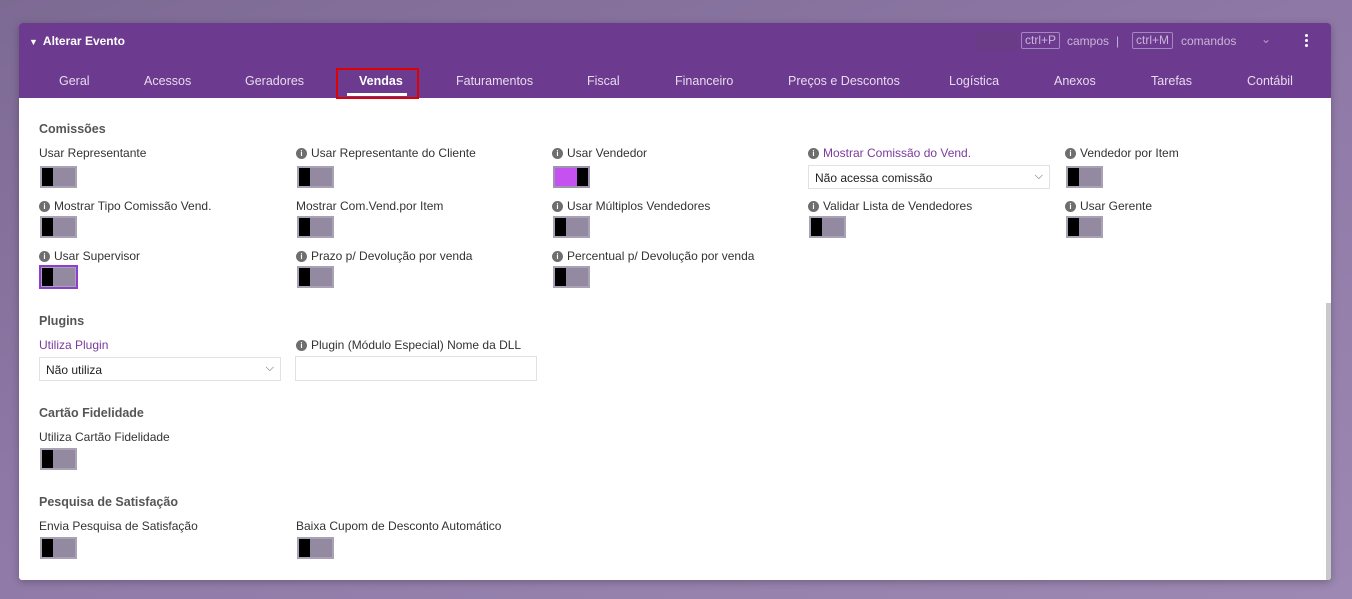  Describe the element at coordinates (315, 177) in the screenshot. I see `usar-representante-cliente-toggle` at that location.